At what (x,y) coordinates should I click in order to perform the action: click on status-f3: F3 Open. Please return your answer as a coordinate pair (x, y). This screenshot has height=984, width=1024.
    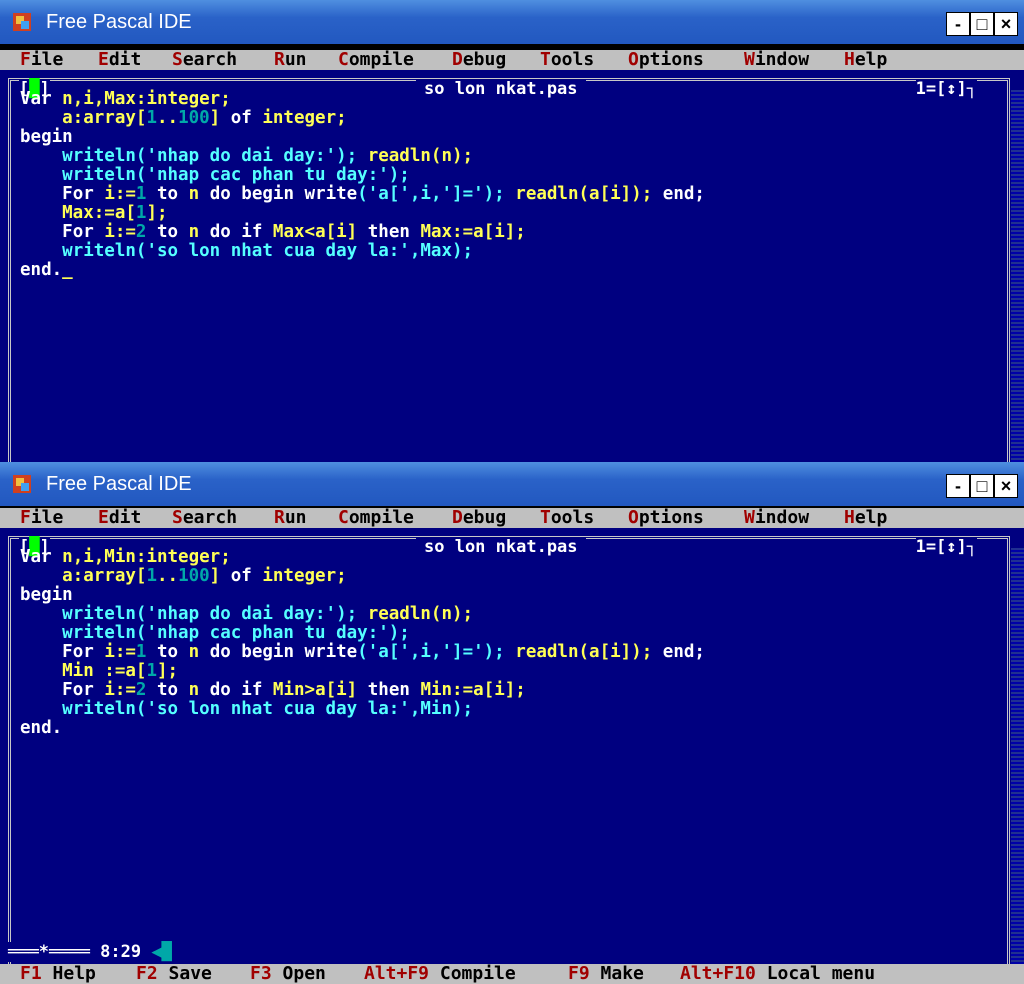
    Looking at the image, I should click on (288, 974).